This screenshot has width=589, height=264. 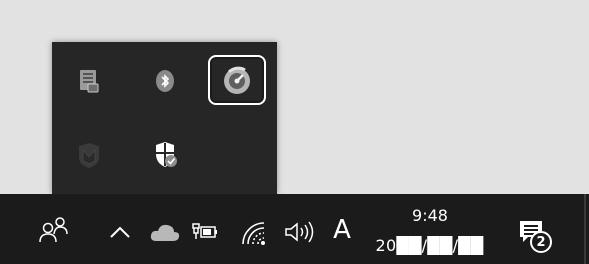 I want to click on volume-icon, so click(x=299, y=232).